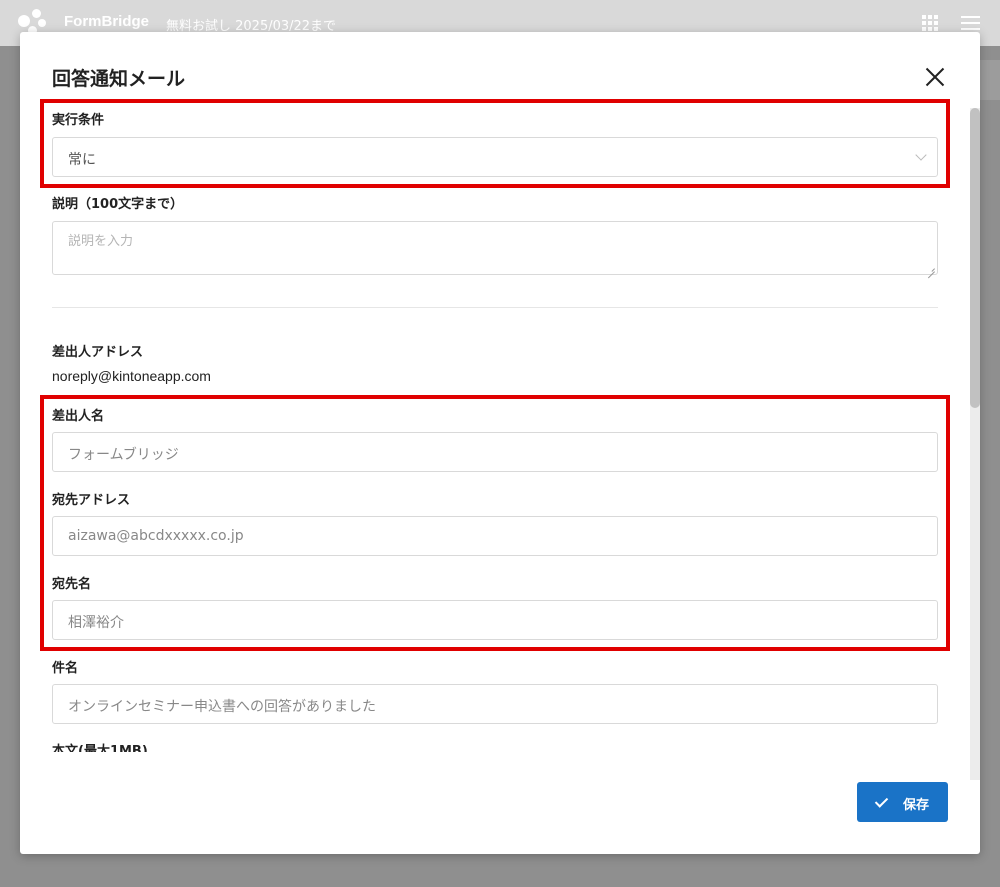 The height and width of the screenshot is (887, 1000). I want to click on highlight-box-condition, so click(495, 143).